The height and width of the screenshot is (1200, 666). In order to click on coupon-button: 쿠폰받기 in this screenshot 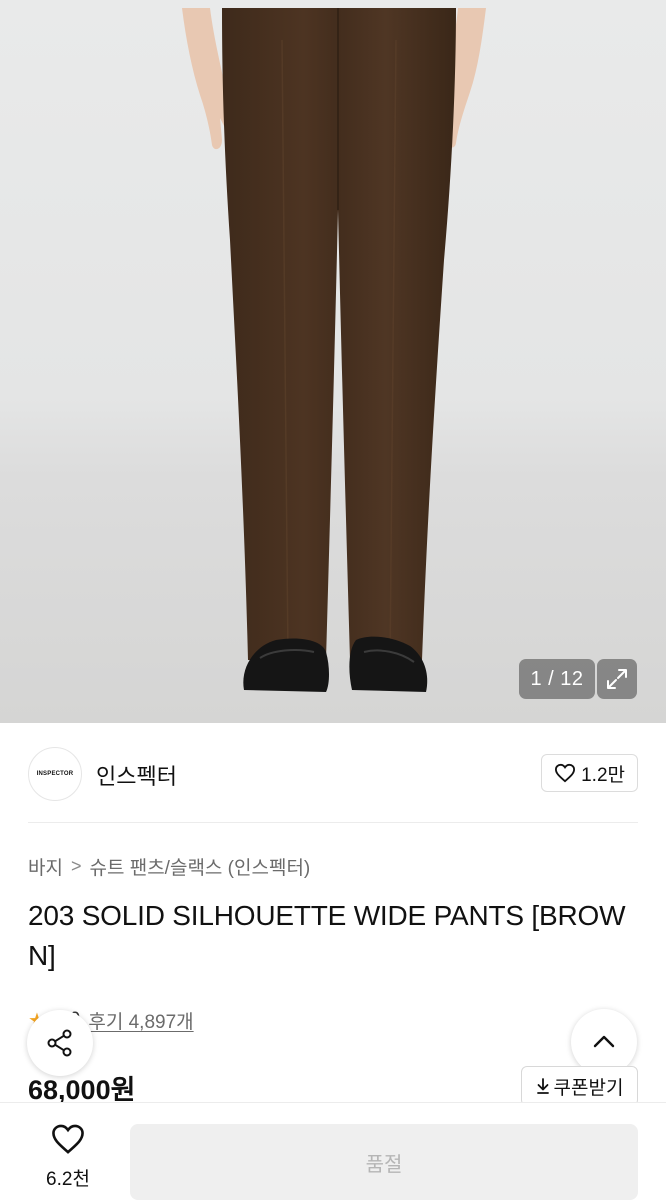, I will do `click(579, 1086)`.